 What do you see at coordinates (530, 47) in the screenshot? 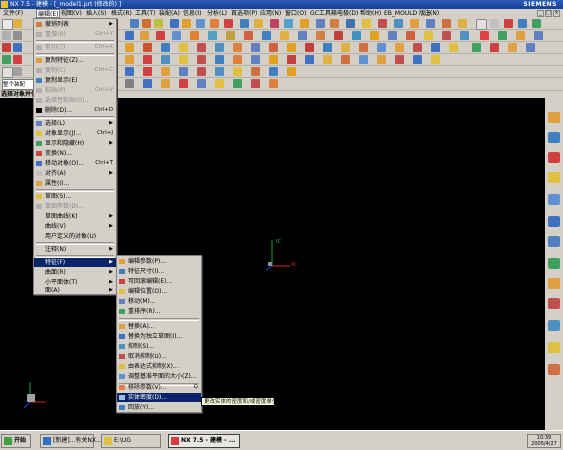
I see `i-form-icon` at bounding box center [530, 47].